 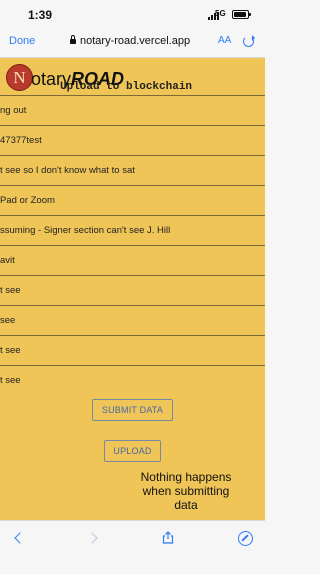 What do you see at coordinates (92, 538) in the screenshot?
I see `forward-icon` at bounding box center [92, 538].